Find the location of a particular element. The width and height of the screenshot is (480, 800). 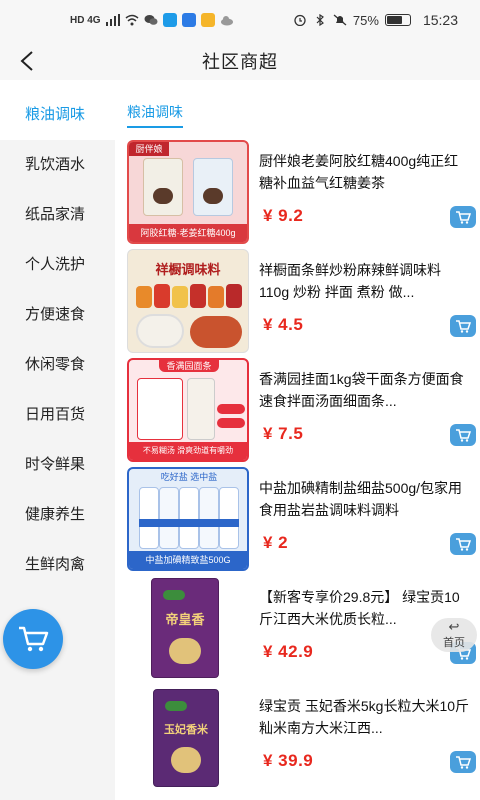

battery-icon is located at coordinates (397, 20).